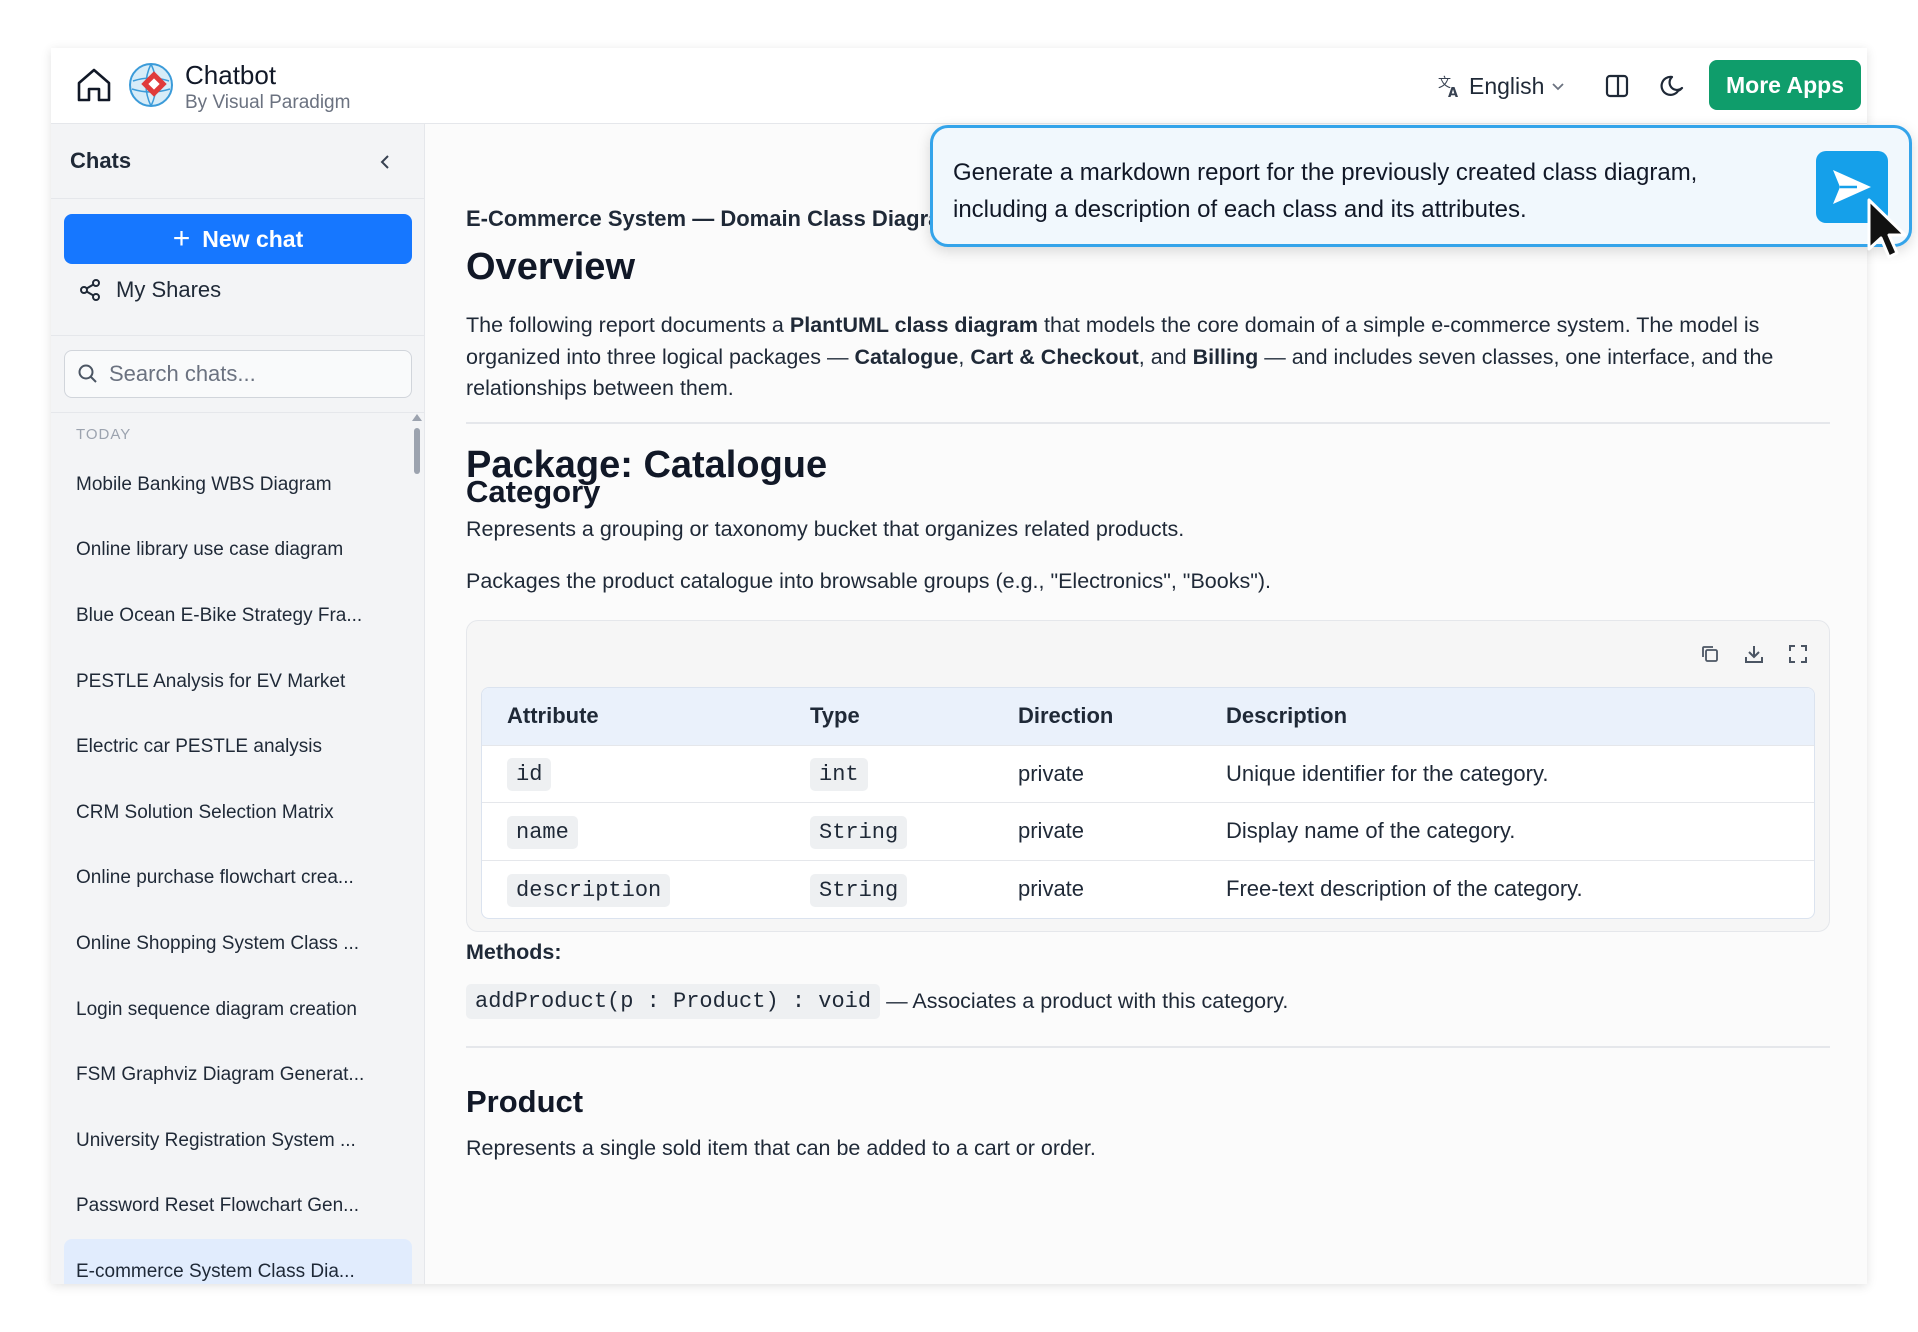 The image size is (1918, 1332). I want to click on overview-heading: Overview, so click(550, 267).